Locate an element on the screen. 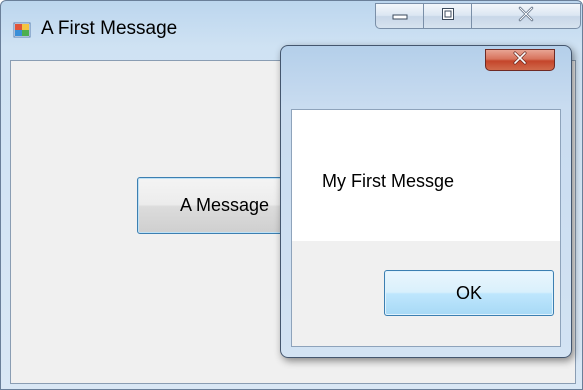  minimize-icon is located at coordinates (400, 16).